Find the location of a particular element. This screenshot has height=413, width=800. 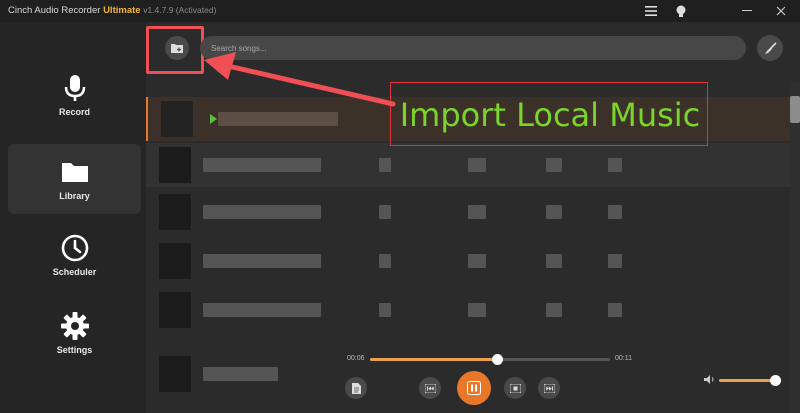

menu-button is located at coordinates (651, 11).